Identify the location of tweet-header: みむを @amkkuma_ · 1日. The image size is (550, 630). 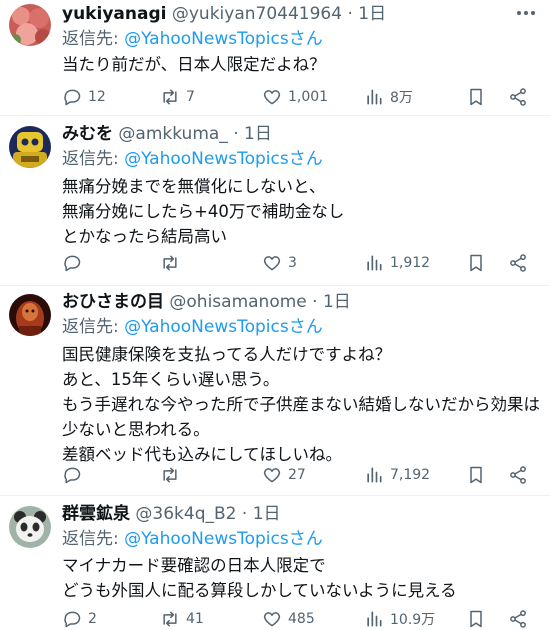
(167, 134).